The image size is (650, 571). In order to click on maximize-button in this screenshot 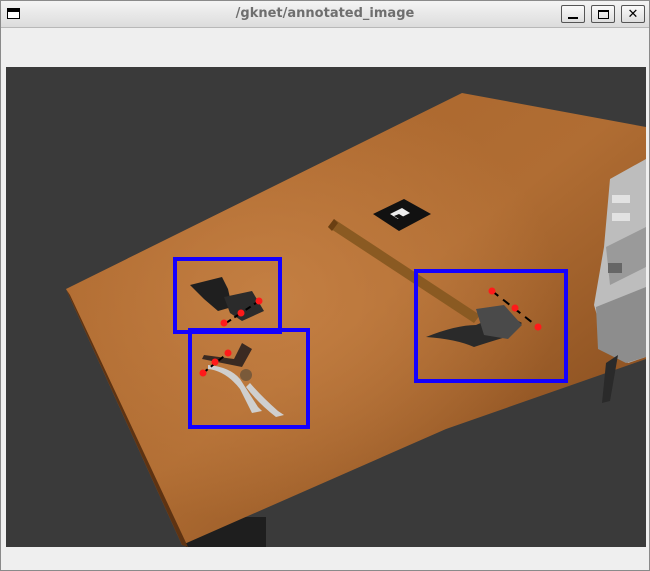, I will do `click(603, 14)`.